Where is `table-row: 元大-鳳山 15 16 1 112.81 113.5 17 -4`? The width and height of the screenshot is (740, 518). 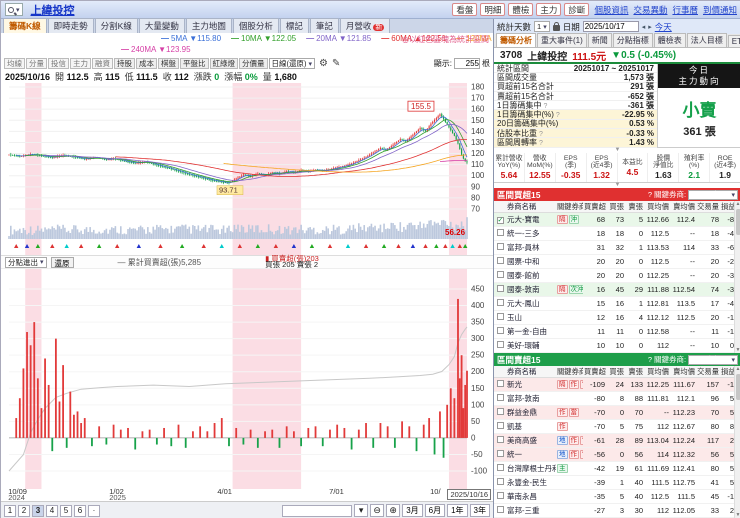
table-row: 元大-鳳山 15 16 1 112.81 113.5 17 -4 is located at coordinates (617, 304).